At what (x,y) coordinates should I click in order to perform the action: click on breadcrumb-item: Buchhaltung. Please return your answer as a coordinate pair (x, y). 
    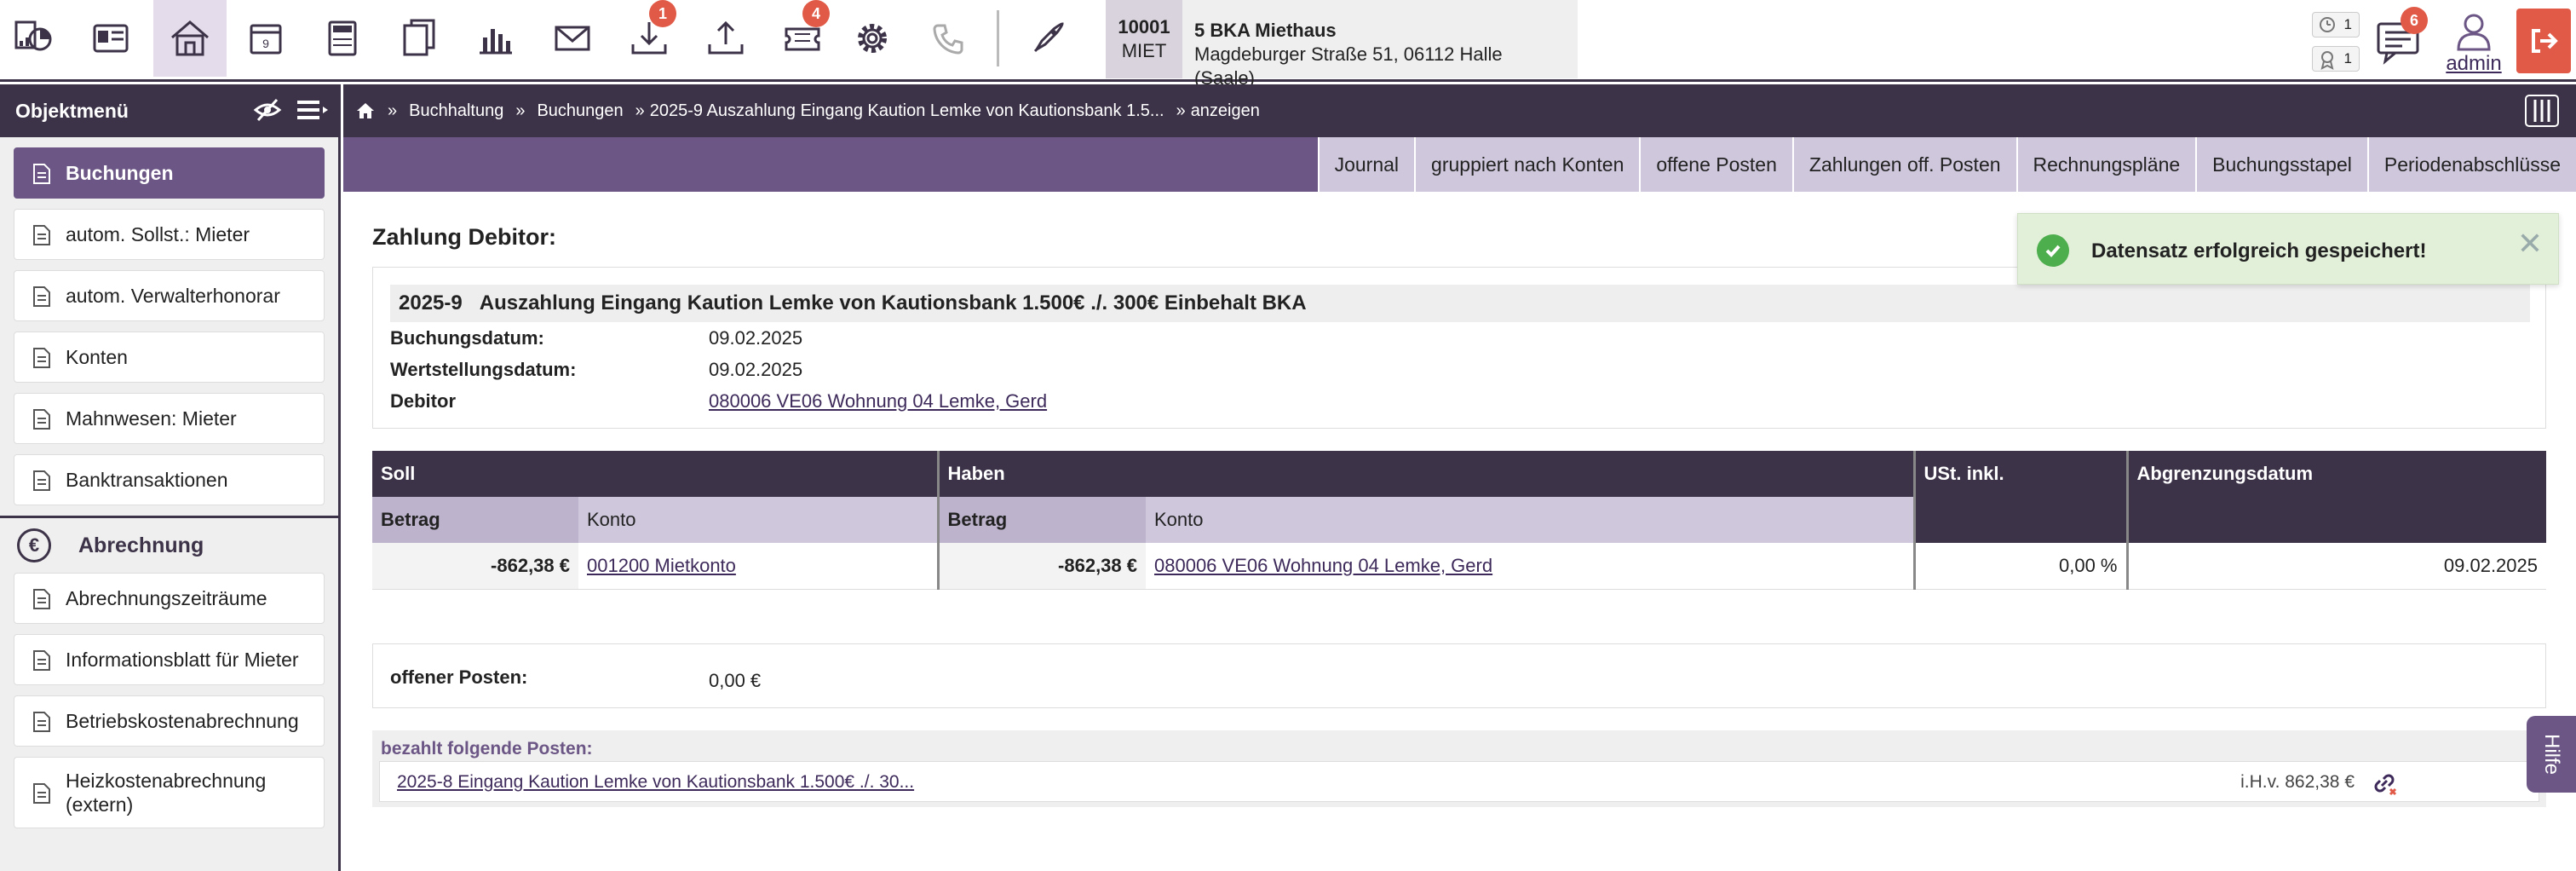
    Looking at the image, I should click on (456, 111).